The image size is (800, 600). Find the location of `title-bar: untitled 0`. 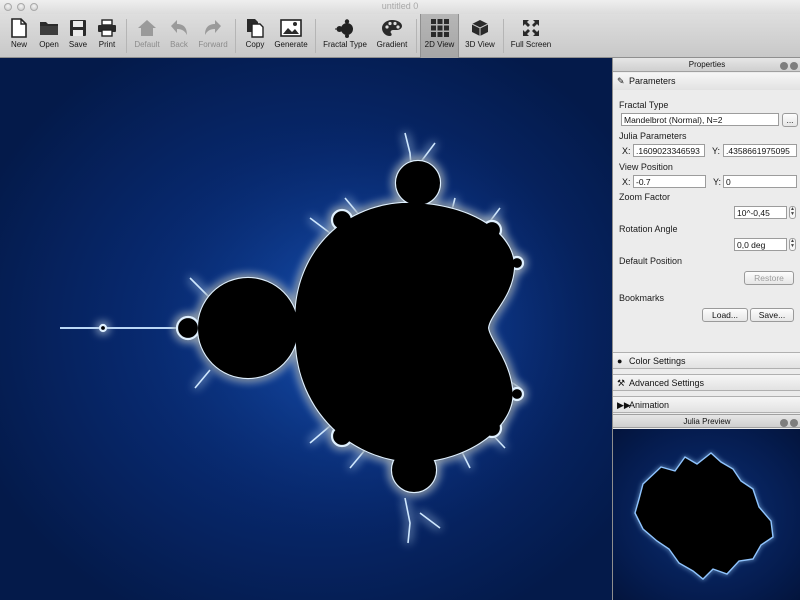

title-bar: untitled 0 is located at coordinates (400, 7).